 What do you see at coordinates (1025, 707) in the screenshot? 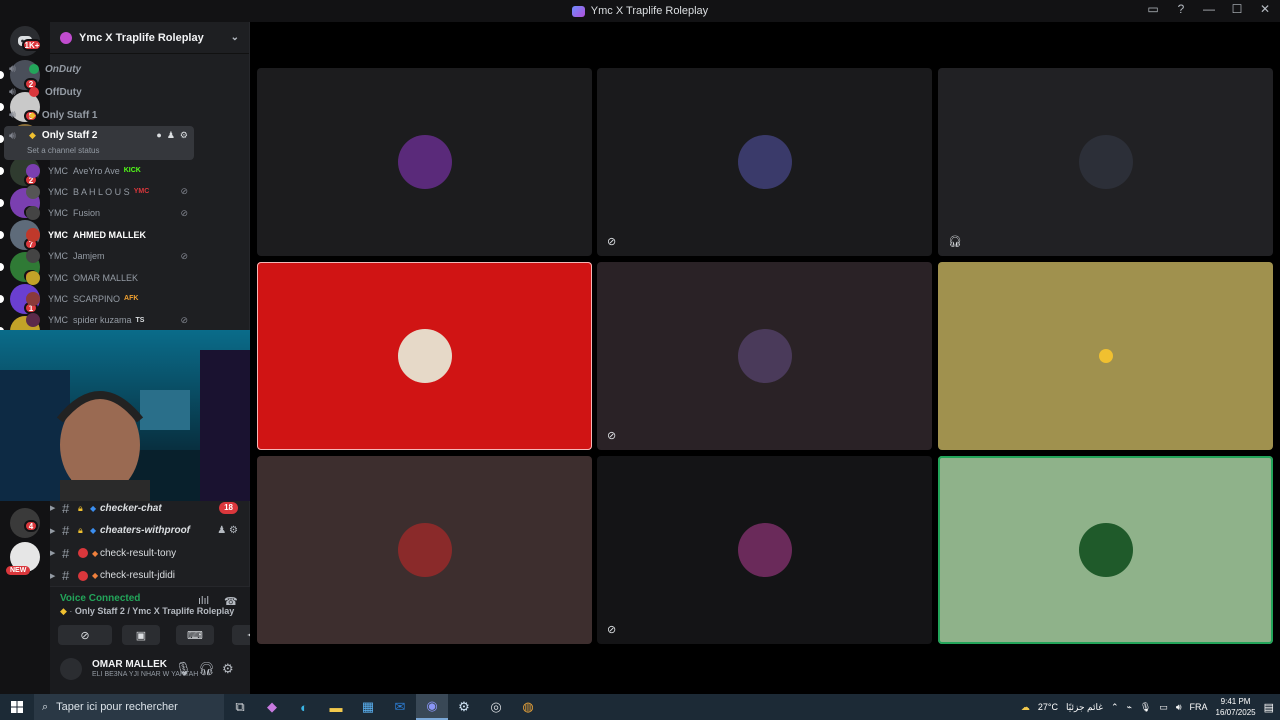
I see `weather-icon: ☁` at bounding box center [1025, 707].